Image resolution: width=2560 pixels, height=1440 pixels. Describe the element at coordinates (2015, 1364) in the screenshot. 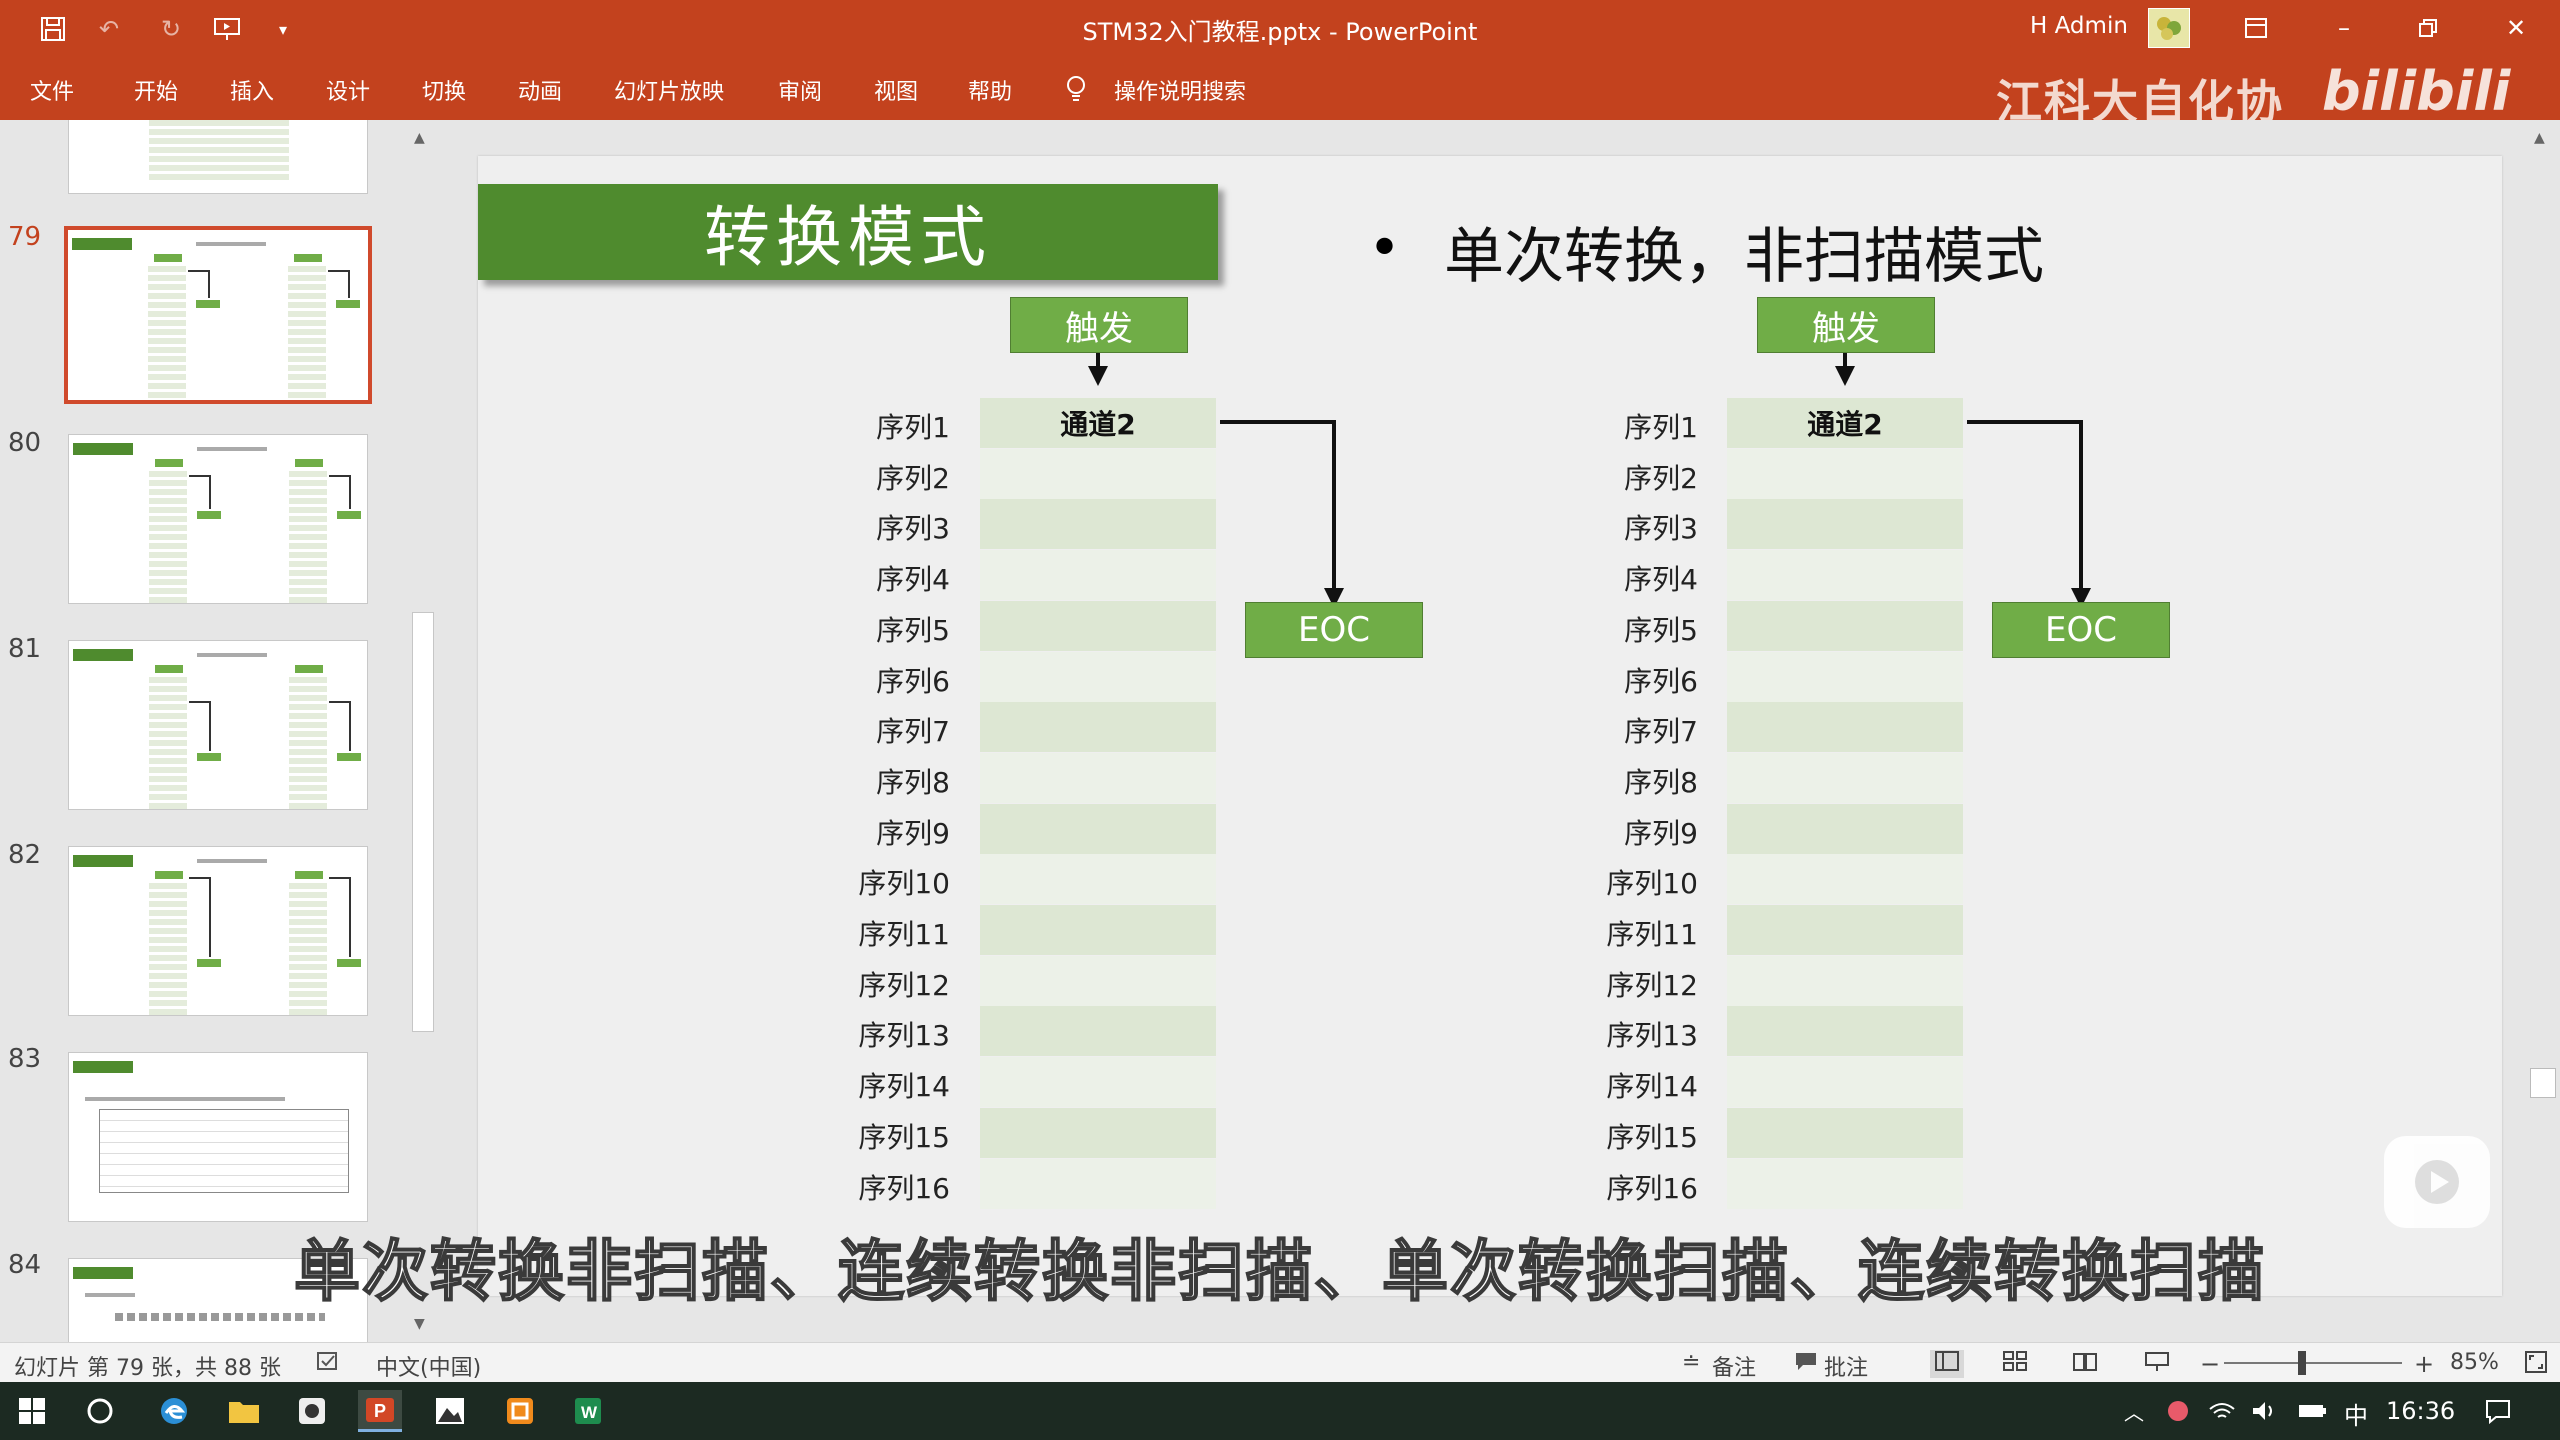

I see `slide-sorter-icon` at that location.